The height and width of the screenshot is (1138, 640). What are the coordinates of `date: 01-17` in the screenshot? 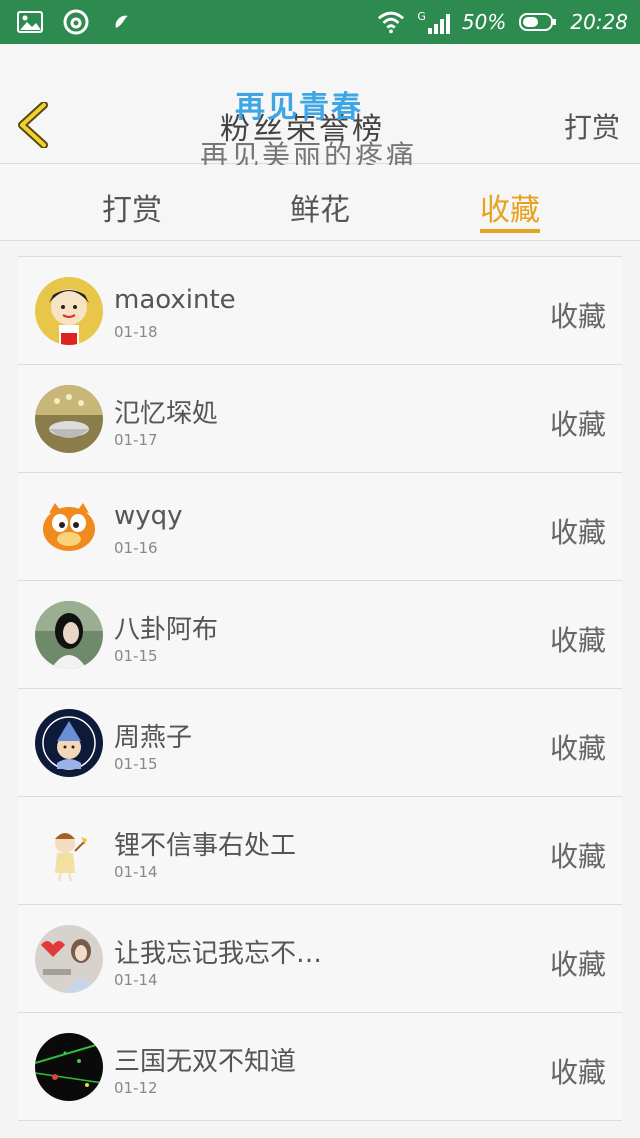 It's located at (136, 440).